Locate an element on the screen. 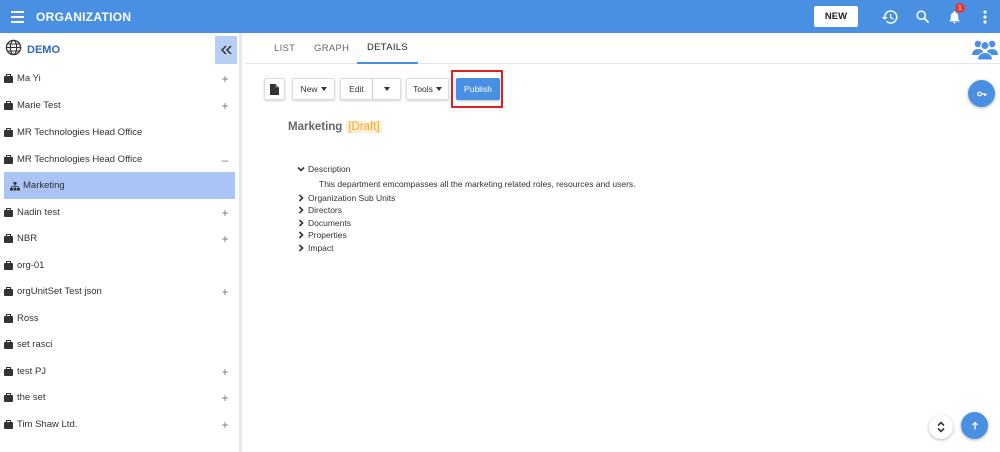 This screenshot has width=1000, height=452. key-action-button is located at coordinates (981, 93).